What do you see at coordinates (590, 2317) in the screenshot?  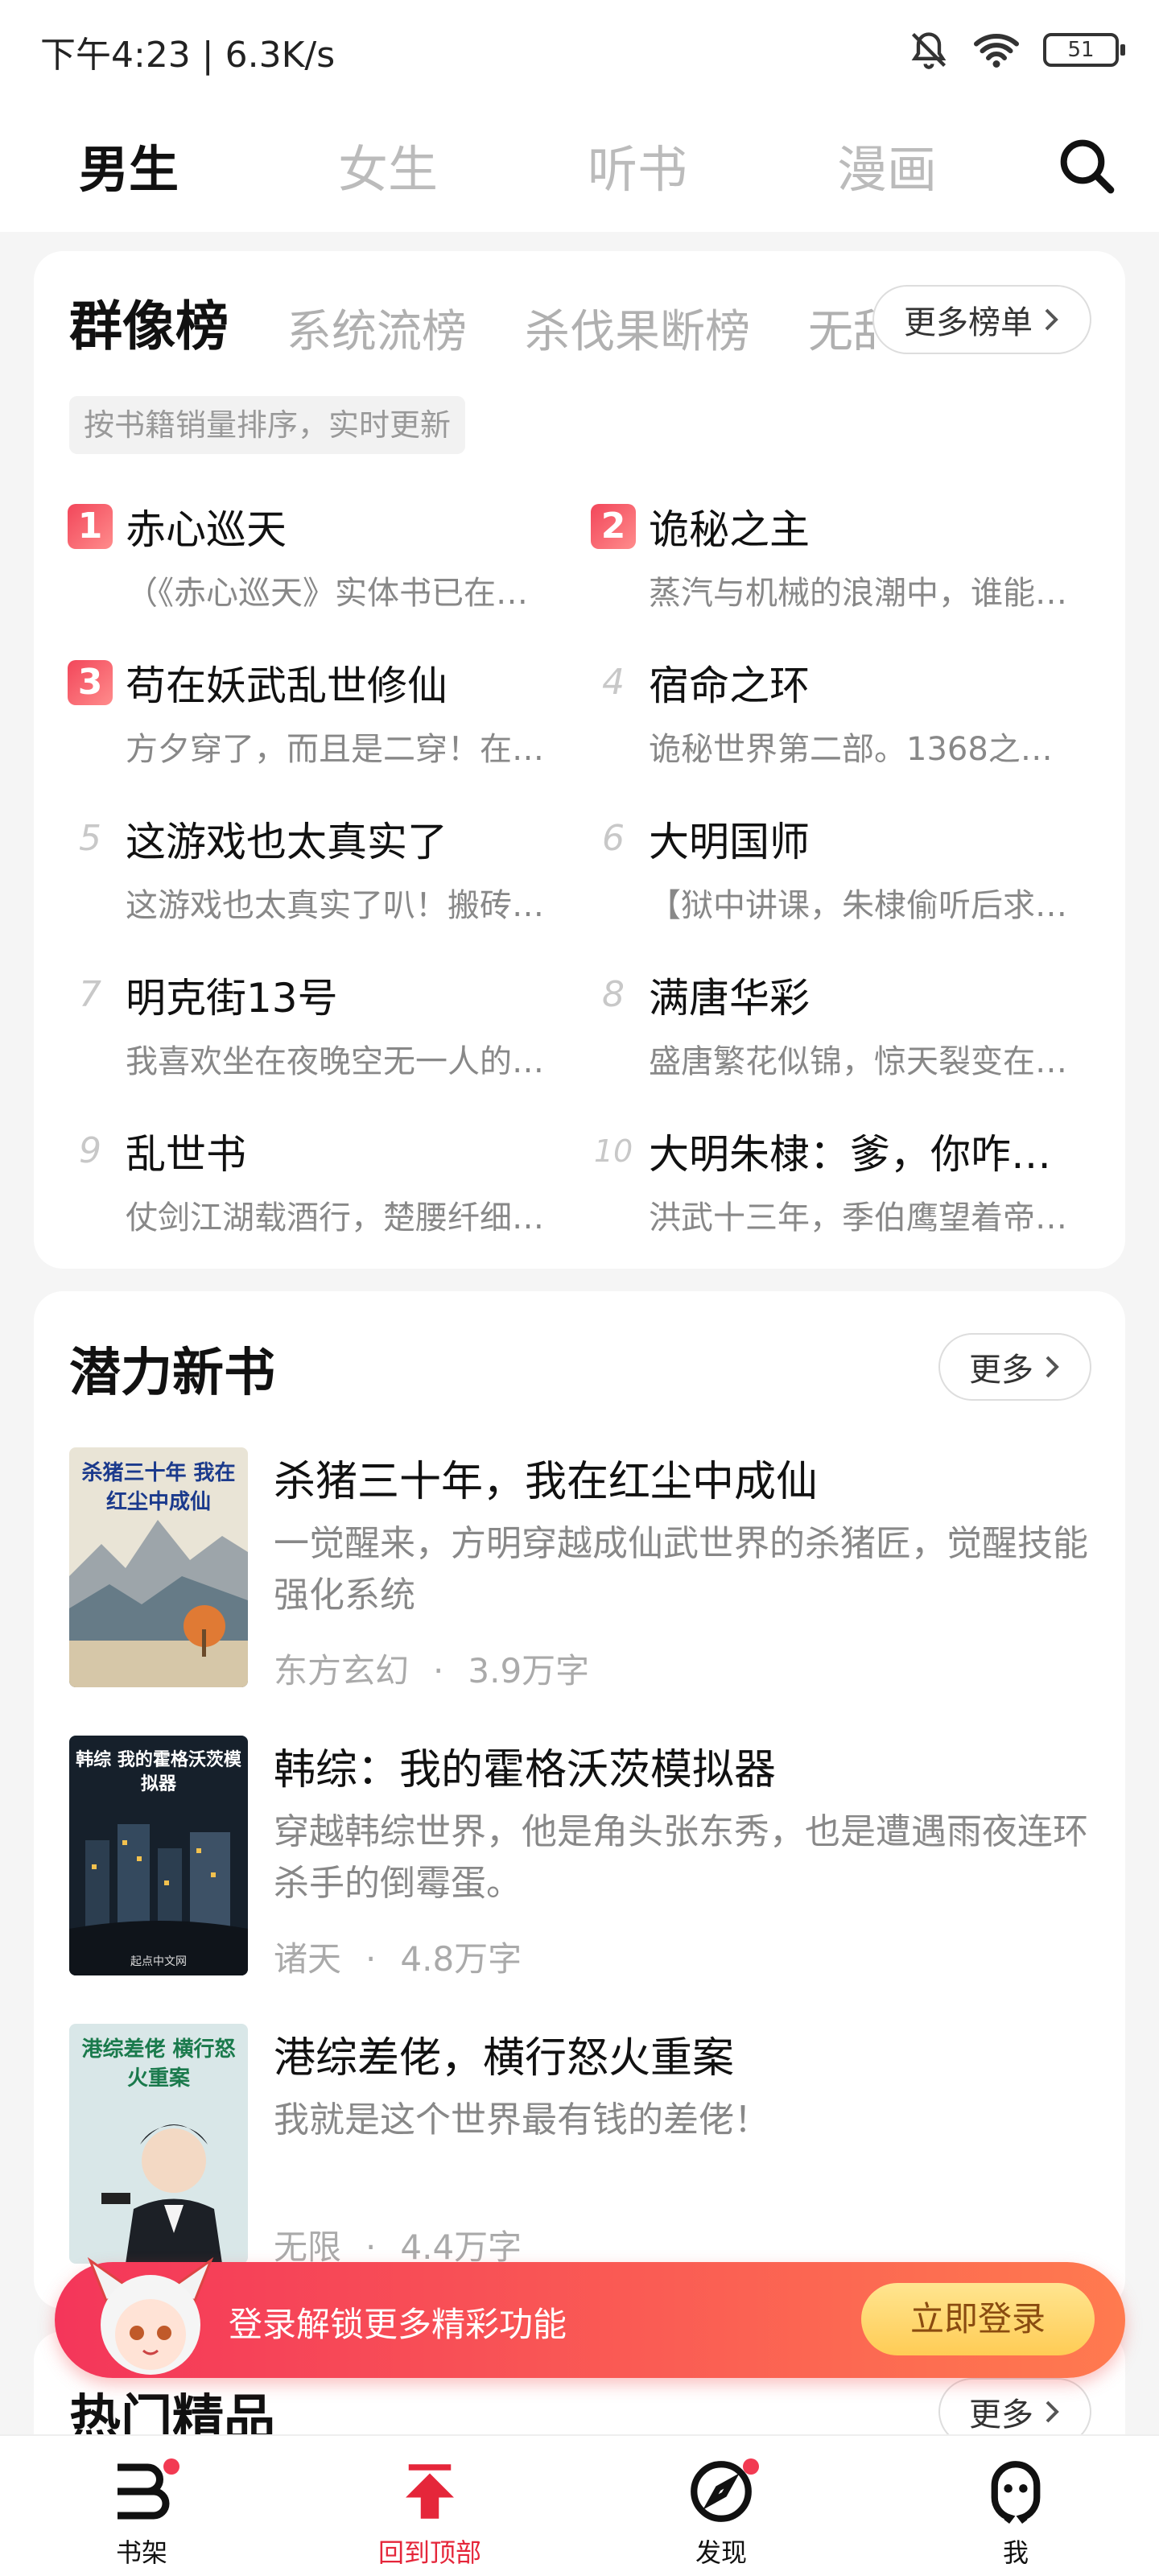 I see `login-banner: 登录解锁更多精彩功能 立即登录` at bounding box center [590, 2317].